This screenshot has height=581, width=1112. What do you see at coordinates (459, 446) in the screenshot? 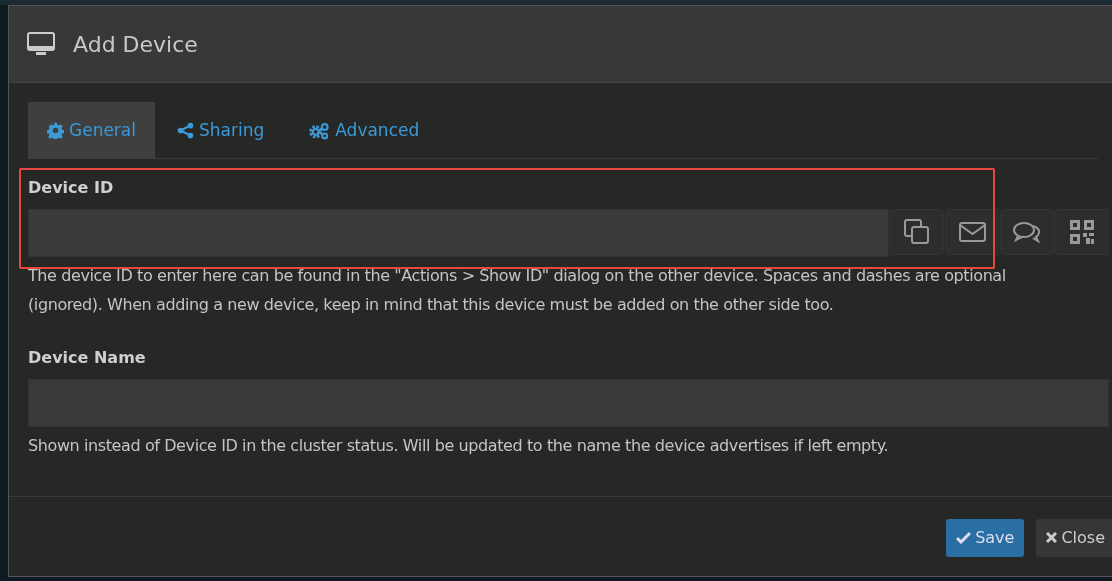
I see `help-text: Shown instead of Device ID in the cluster status. Will be updated to the name the device advertises if left empty.` at bounding box center [459, 446].